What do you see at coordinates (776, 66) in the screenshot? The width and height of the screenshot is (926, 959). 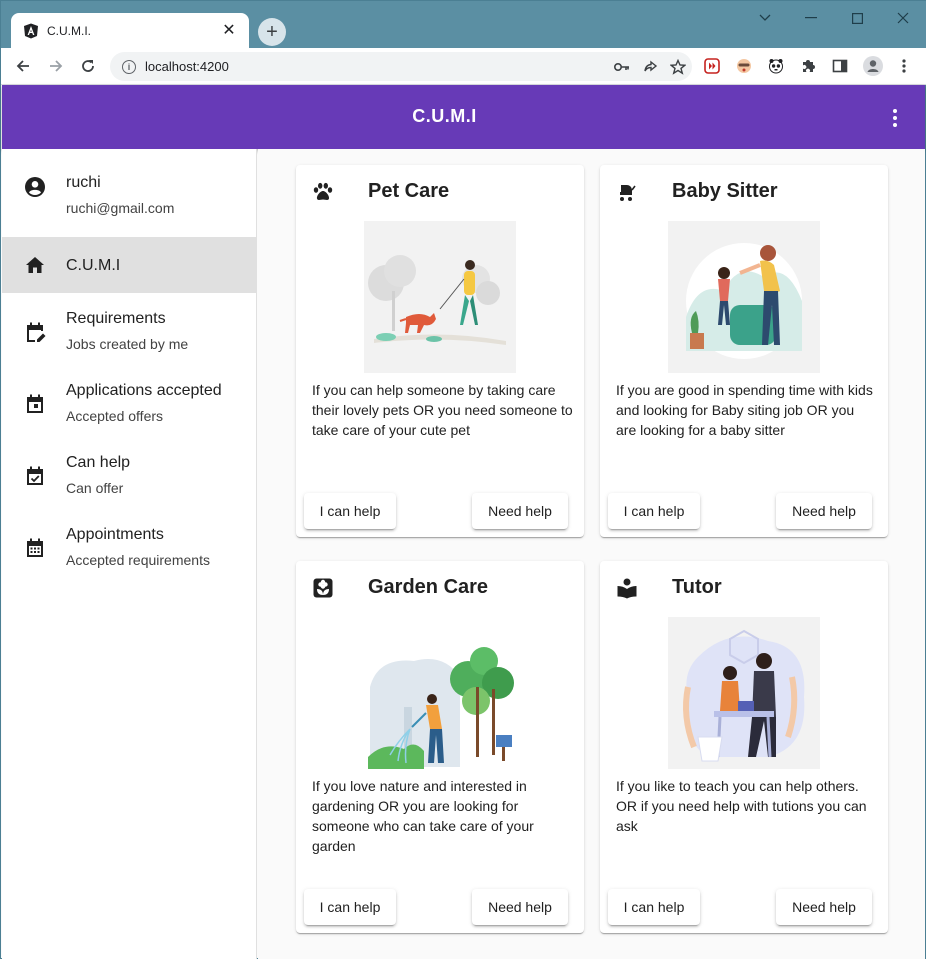 I see `extension-panda-icon` at bounding box center [776, 66].